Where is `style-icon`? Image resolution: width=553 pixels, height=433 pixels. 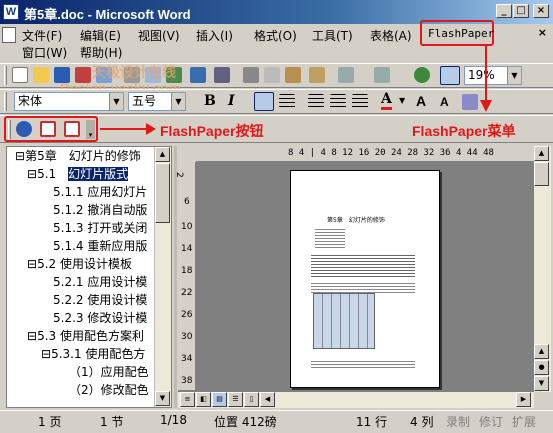
style-icon is located at coordinates (470, 102).